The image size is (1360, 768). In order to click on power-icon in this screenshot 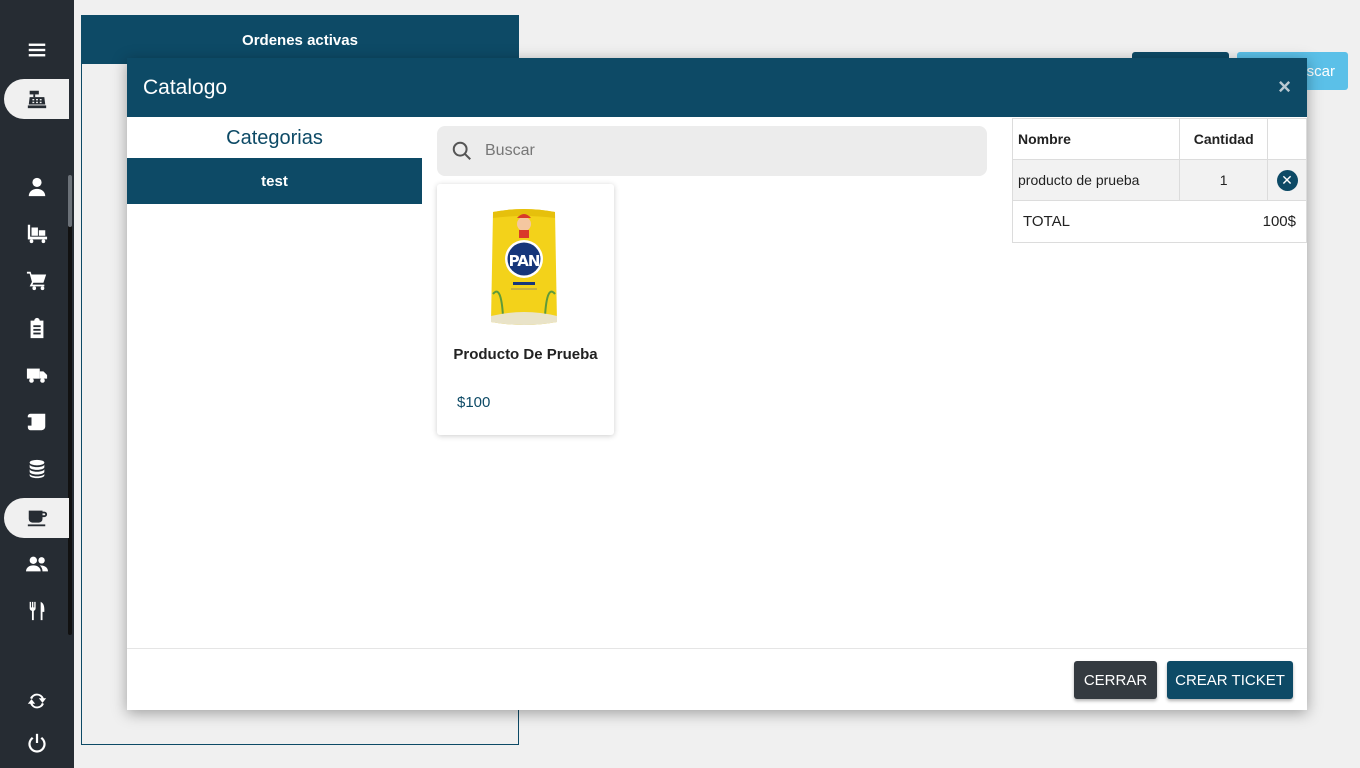, I will do `click(37, 743)`.